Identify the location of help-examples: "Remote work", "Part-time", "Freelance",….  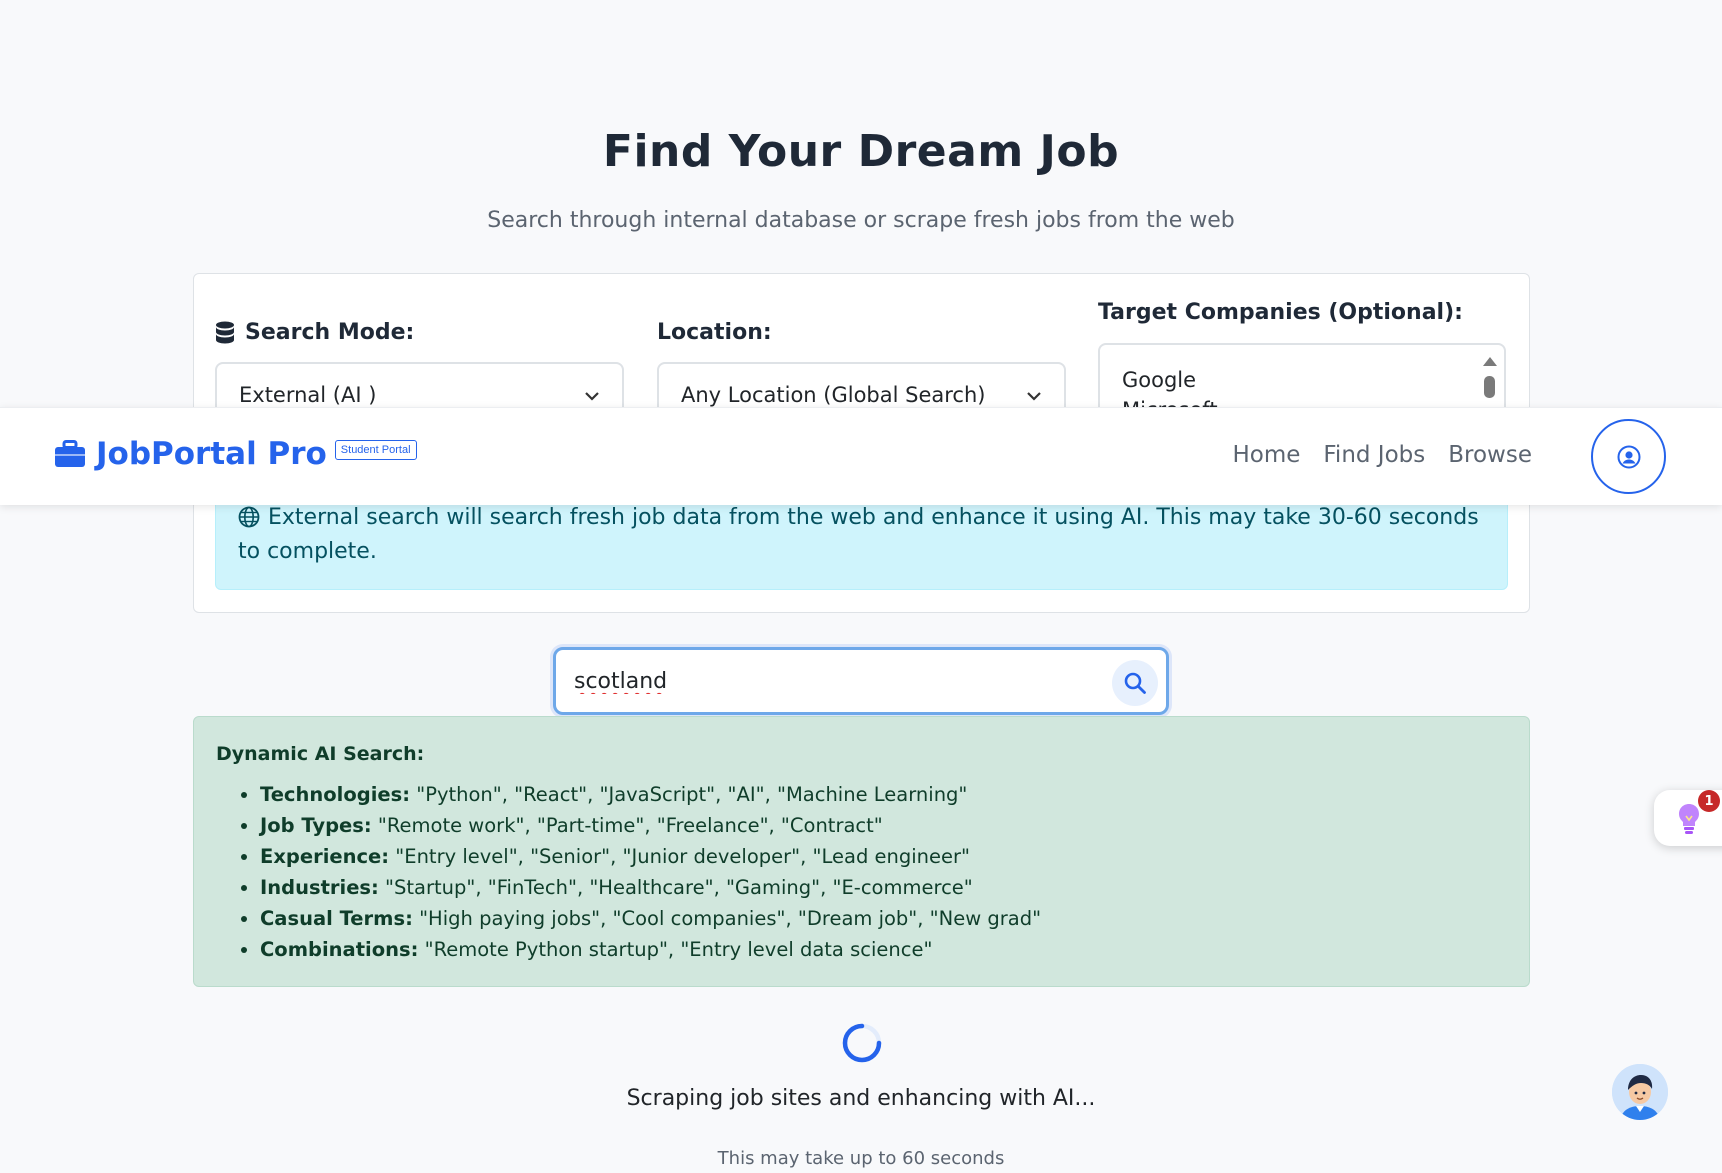
(630, 825).